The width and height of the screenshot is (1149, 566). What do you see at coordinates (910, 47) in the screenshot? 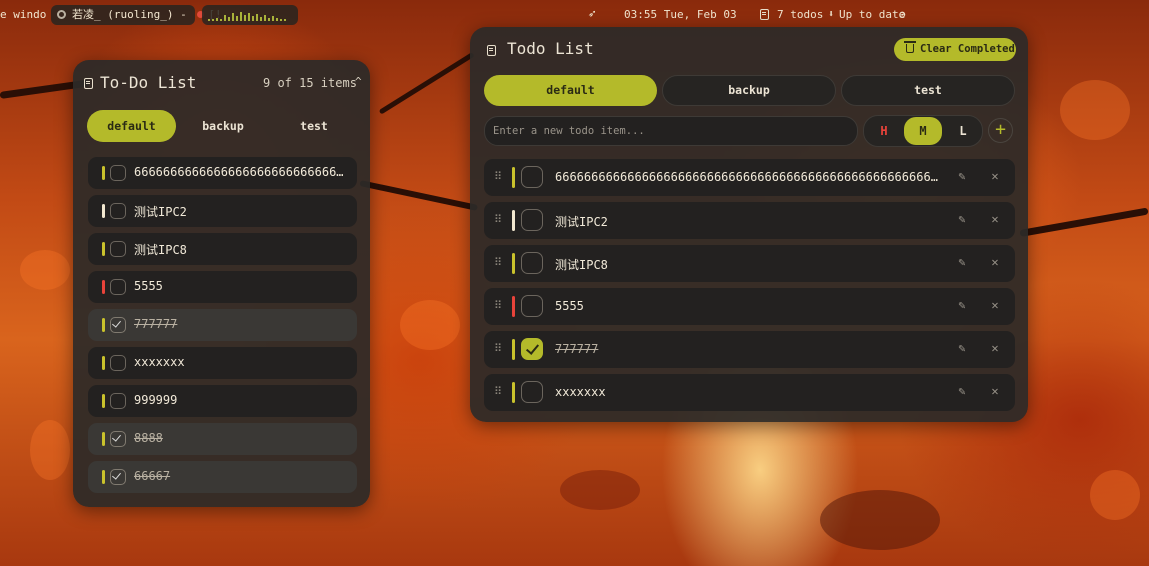
I see `trash-icon` at bounding box center [910, 47].